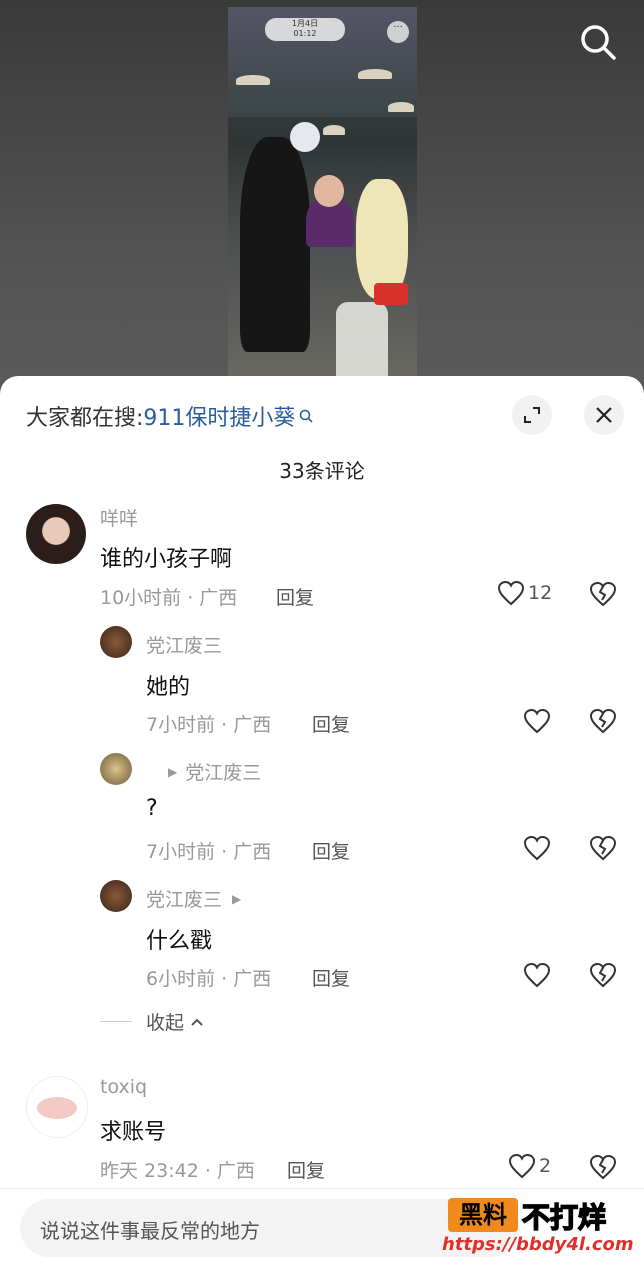 The width and height of the screenshot is (644, 1281). I want to click on search-suggestion-prefix: 大家都在搜:, so click(85, 418).